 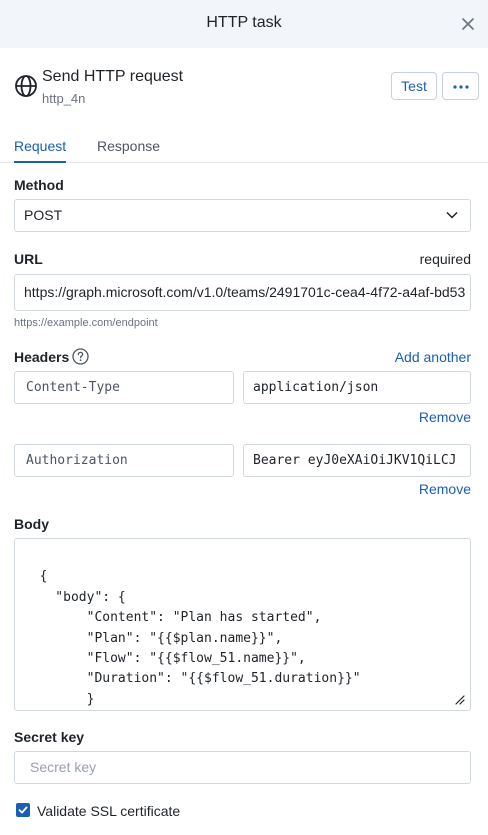 What do you see at coordinates (357, 387) in the screenshot?
I see `header-value-input: application/json` at bounding box center [357, 387].